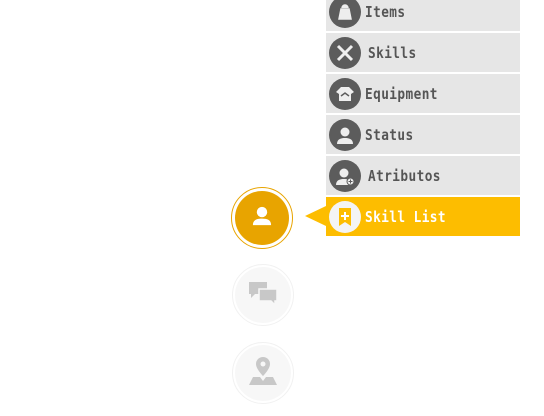 This screenshot has width=544, height=416. I want to click on map-pin-icon, so click(263, 373).